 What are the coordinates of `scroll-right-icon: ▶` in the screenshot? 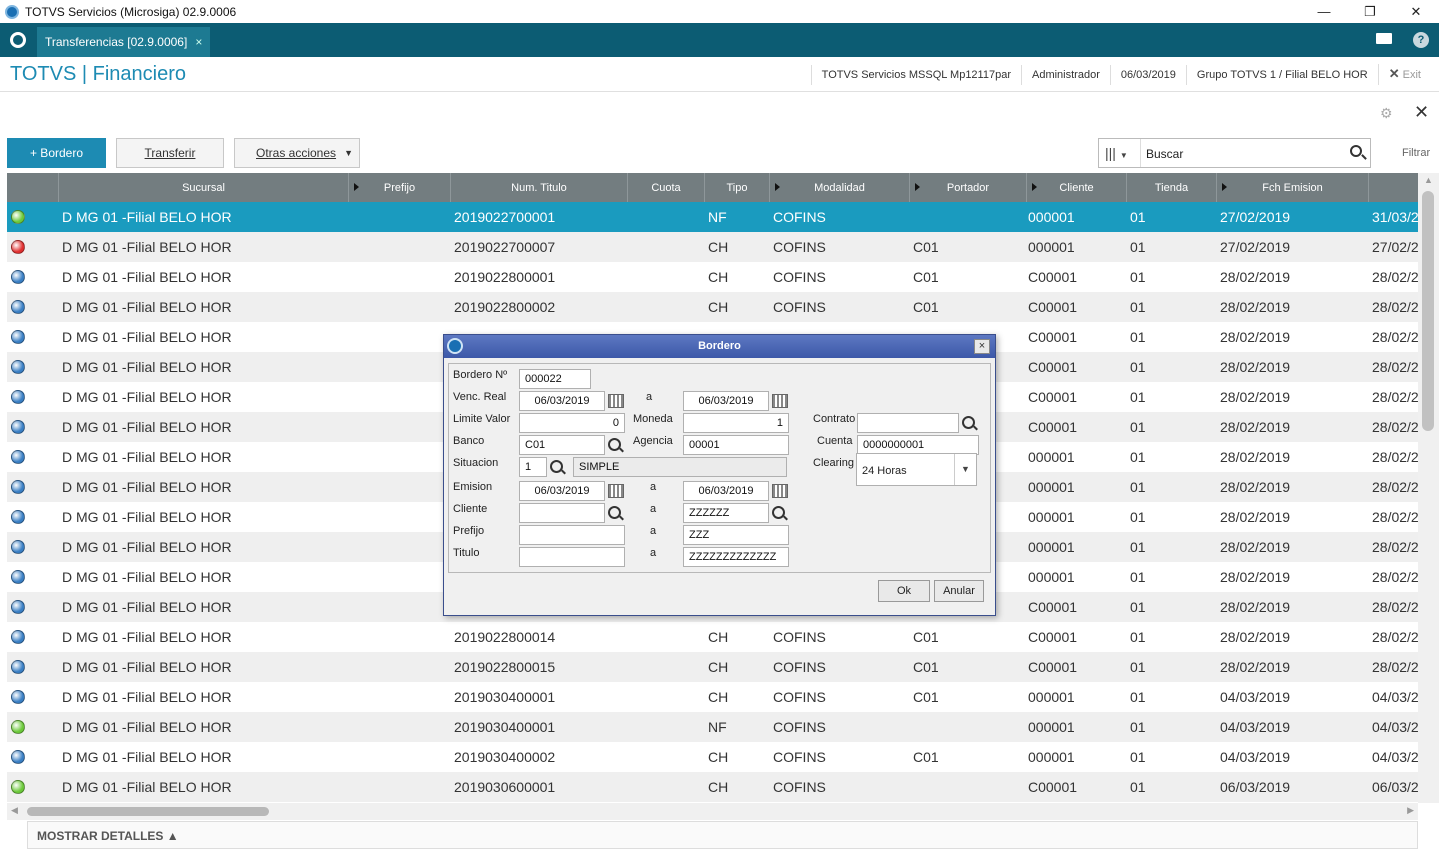 It's located at (1410, 810).